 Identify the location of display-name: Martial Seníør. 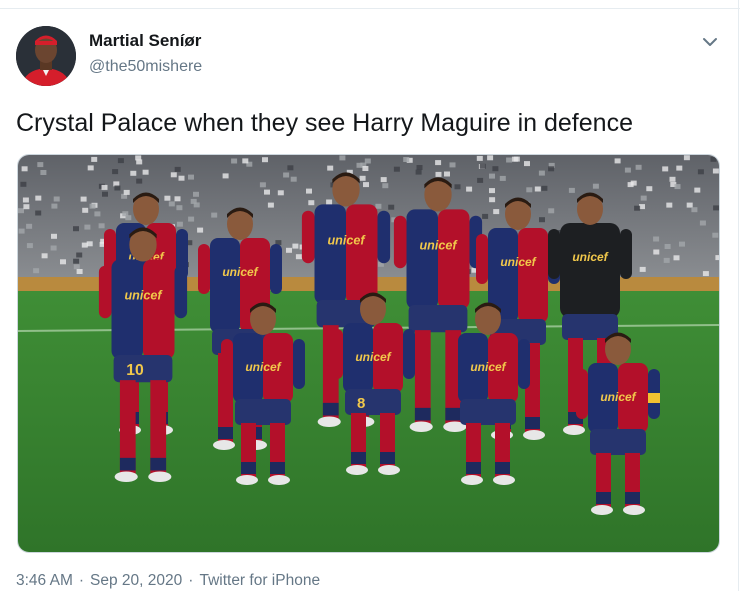
(145, 41).